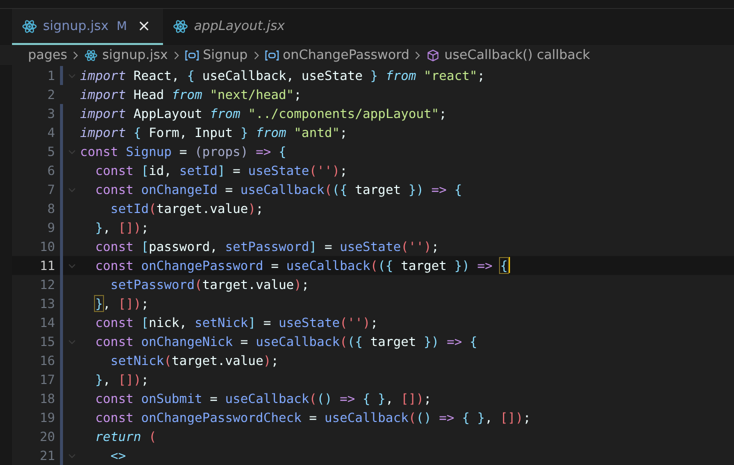 The image size is (734, 465). What do you see at coordinates (221, 171) in the screenshot?
I see `code-line: const [id, setId] = useState('');` at bounding box center [221, 171].